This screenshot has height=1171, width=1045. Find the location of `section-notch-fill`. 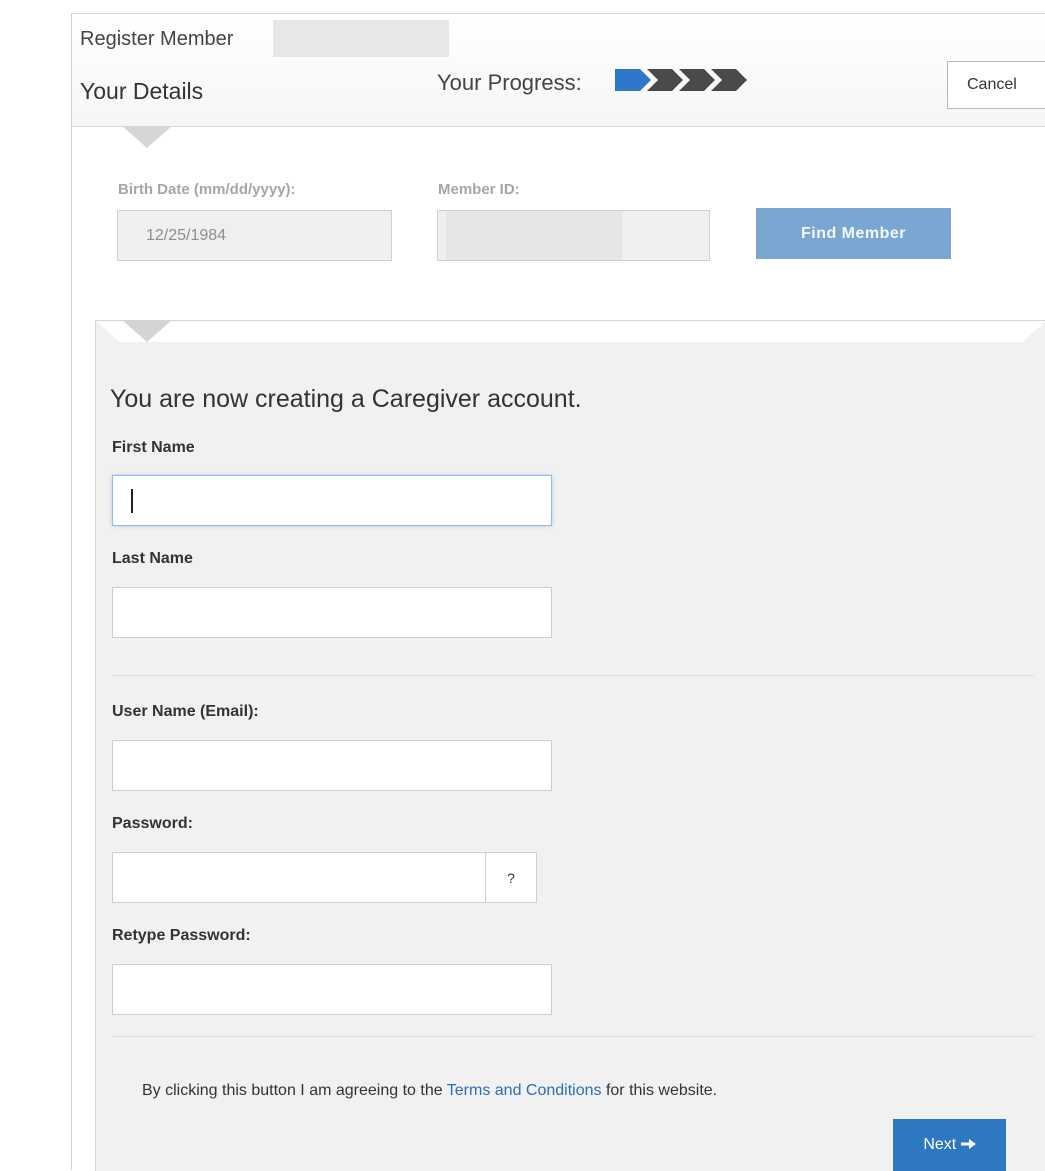

section-notch-fill is located at coordinates (570, 331).